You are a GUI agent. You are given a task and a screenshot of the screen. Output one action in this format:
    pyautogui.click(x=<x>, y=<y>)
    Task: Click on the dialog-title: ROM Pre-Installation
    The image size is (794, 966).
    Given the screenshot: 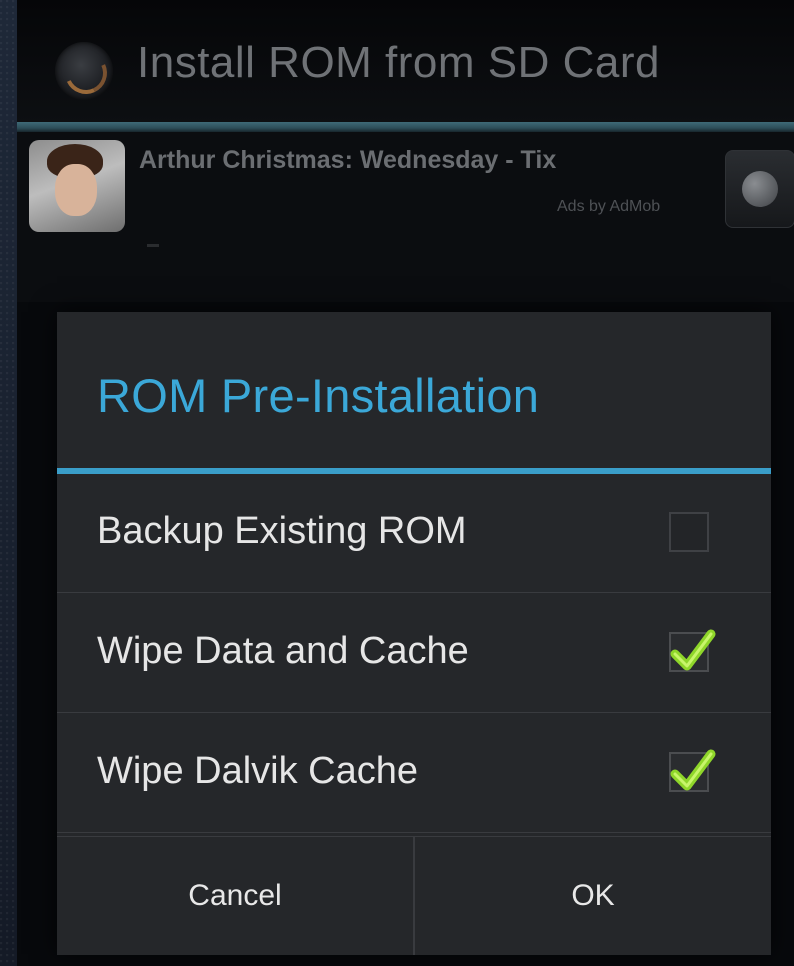 What is the action you would take?
    pyautogui.click(x=318, y=395)
    